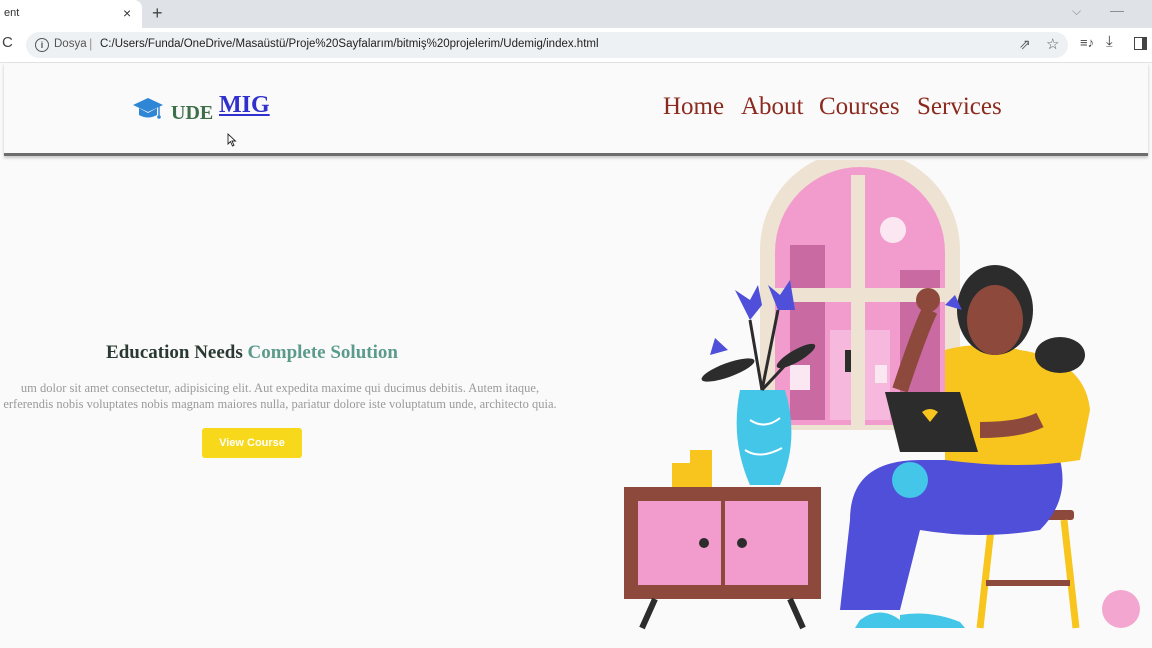  What do you see at coordinates (244, 105) in the screenshot?
I see `logo-link: MIG` at bounding box center [244, 105].